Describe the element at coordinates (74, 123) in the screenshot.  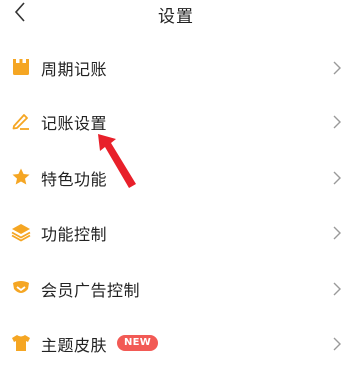
I see `settings-item-label: 记账设置` at that location.